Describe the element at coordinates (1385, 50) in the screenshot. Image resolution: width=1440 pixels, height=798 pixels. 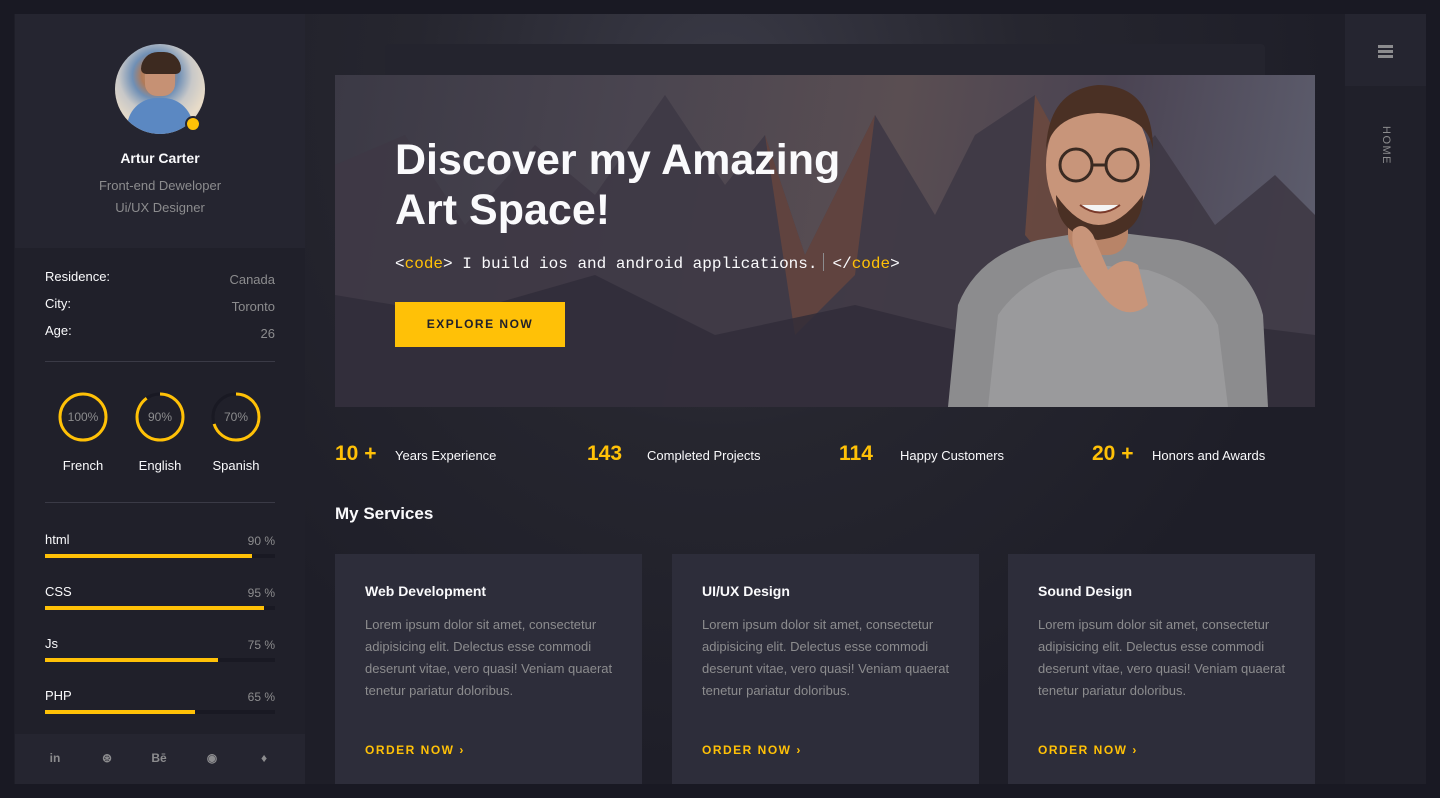
I see `hamburger-menu-icon` at that location.